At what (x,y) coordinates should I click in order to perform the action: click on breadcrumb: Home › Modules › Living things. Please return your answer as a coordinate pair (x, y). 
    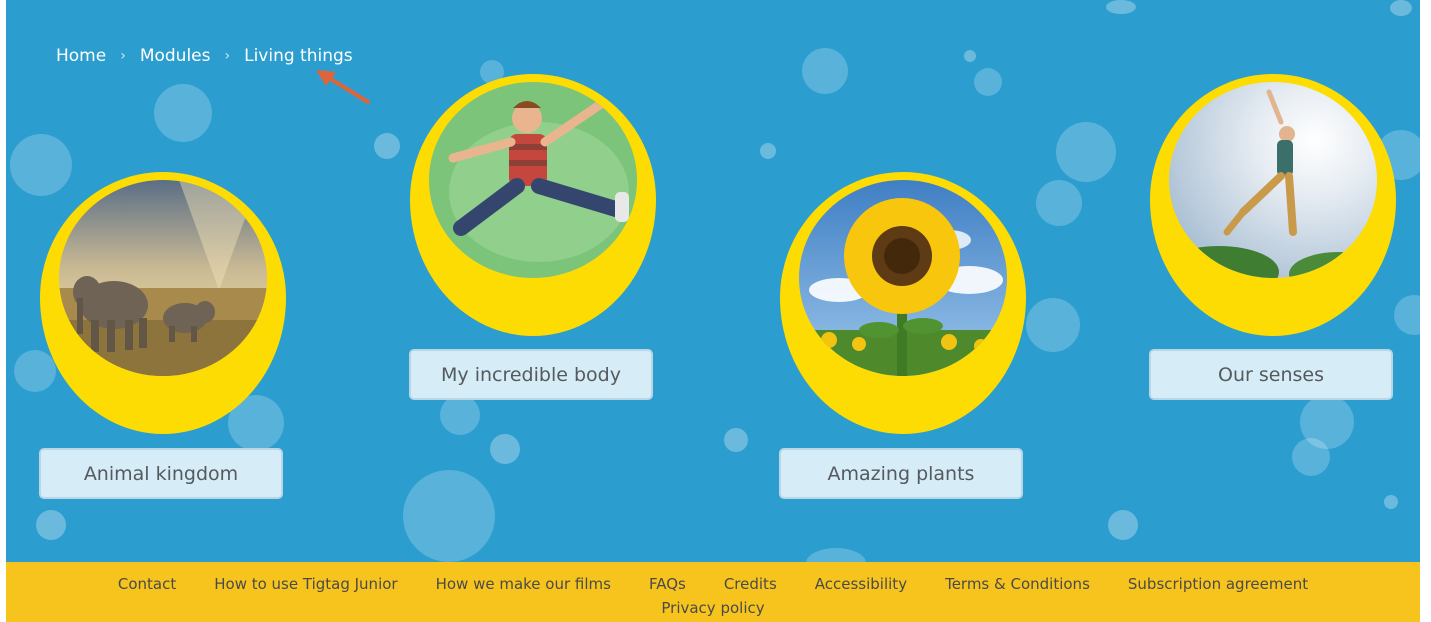
    Looking at the image, I should click on (204, 56).